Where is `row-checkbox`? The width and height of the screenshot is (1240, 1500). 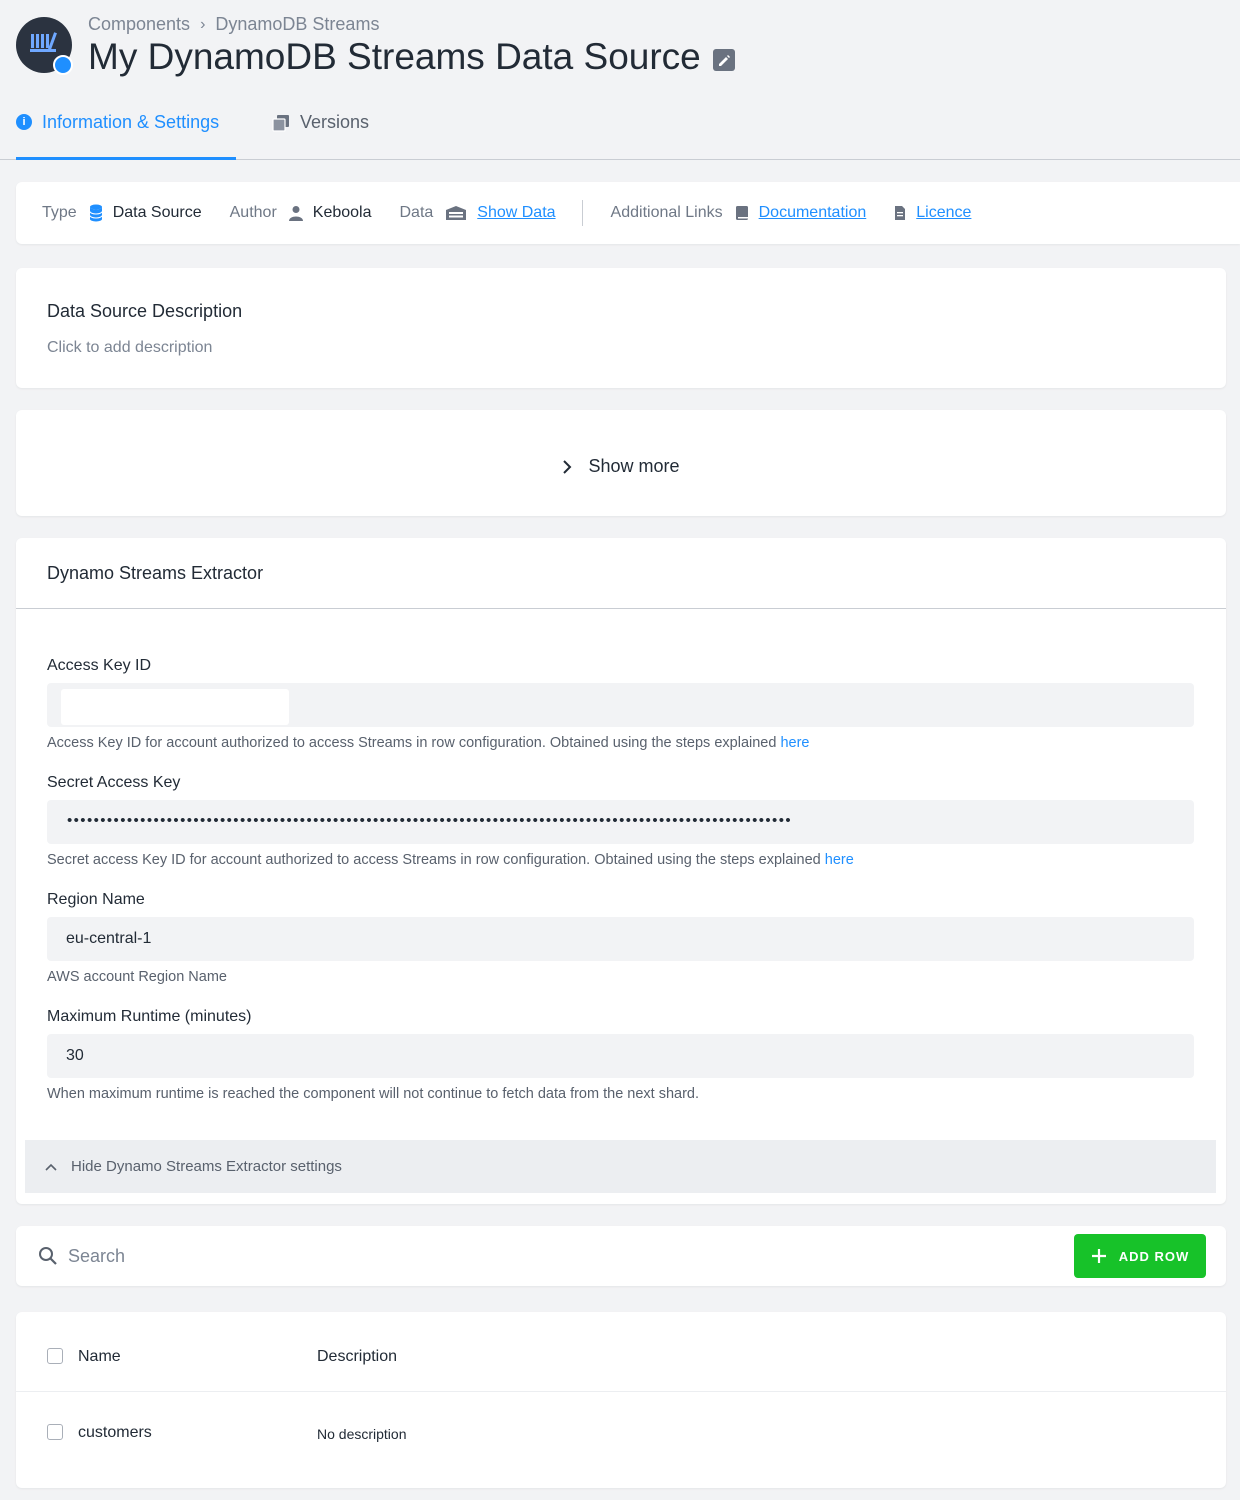 row-checkbox is located at coordinates (55, 1432).